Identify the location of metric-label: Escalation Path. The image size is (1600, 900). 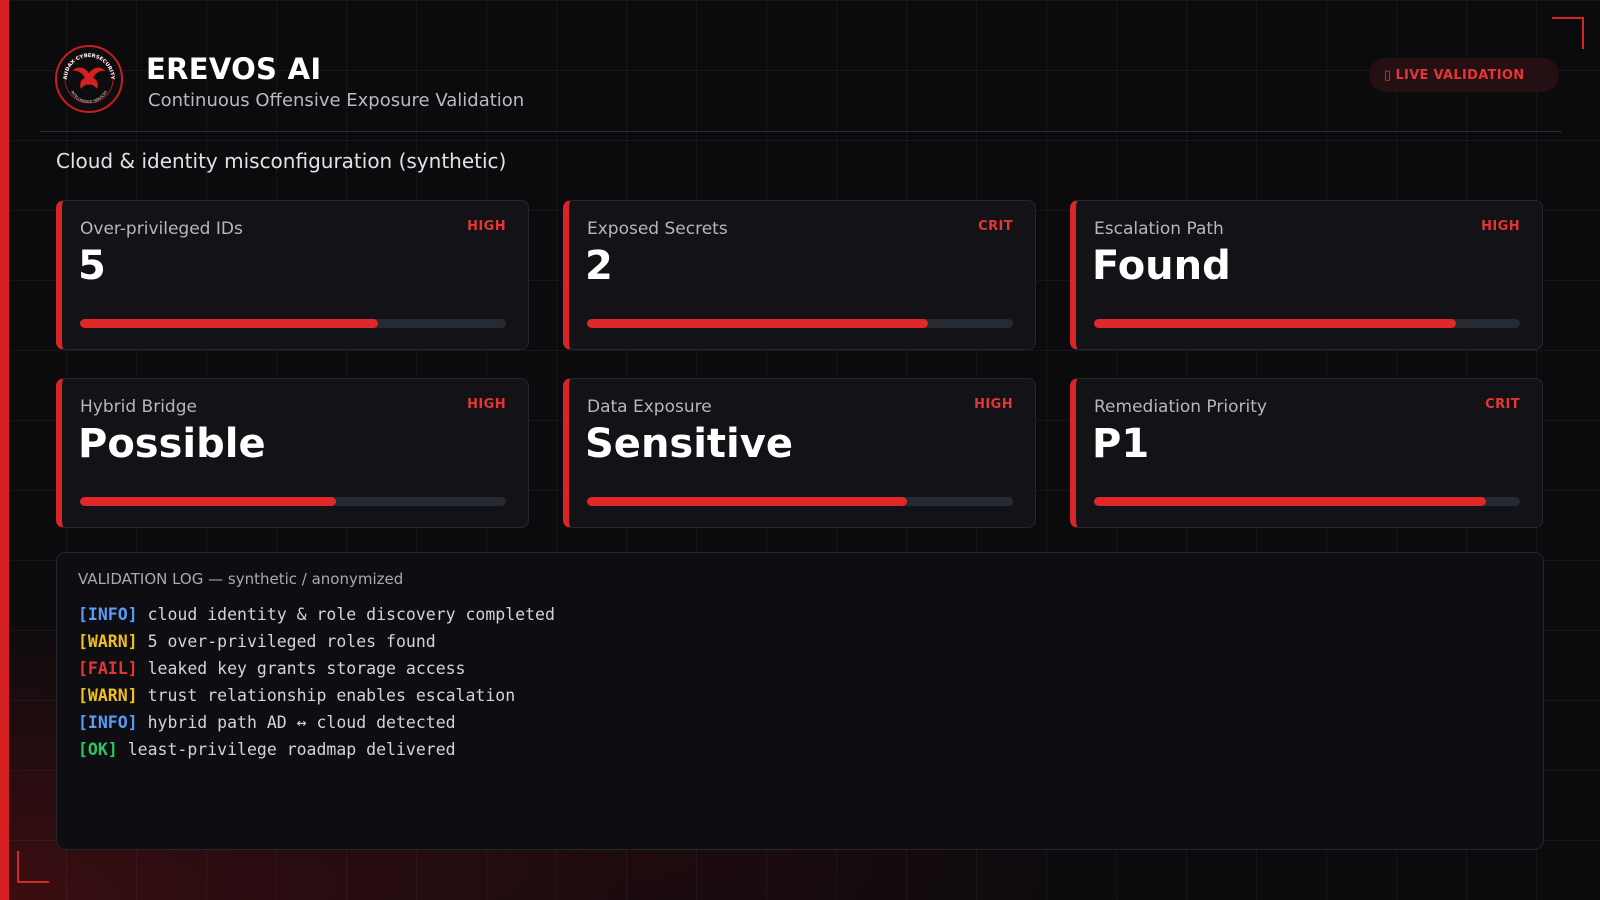
(1159, 229).